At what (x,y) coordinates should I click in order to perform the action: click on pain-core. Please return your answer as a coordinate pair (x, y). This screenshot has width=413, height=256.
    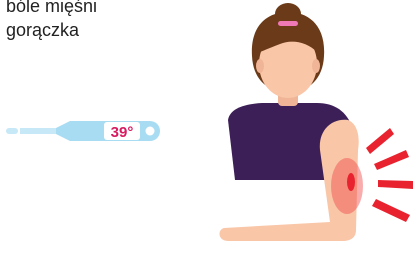
    Looking at the image, I should click on (351, 182).